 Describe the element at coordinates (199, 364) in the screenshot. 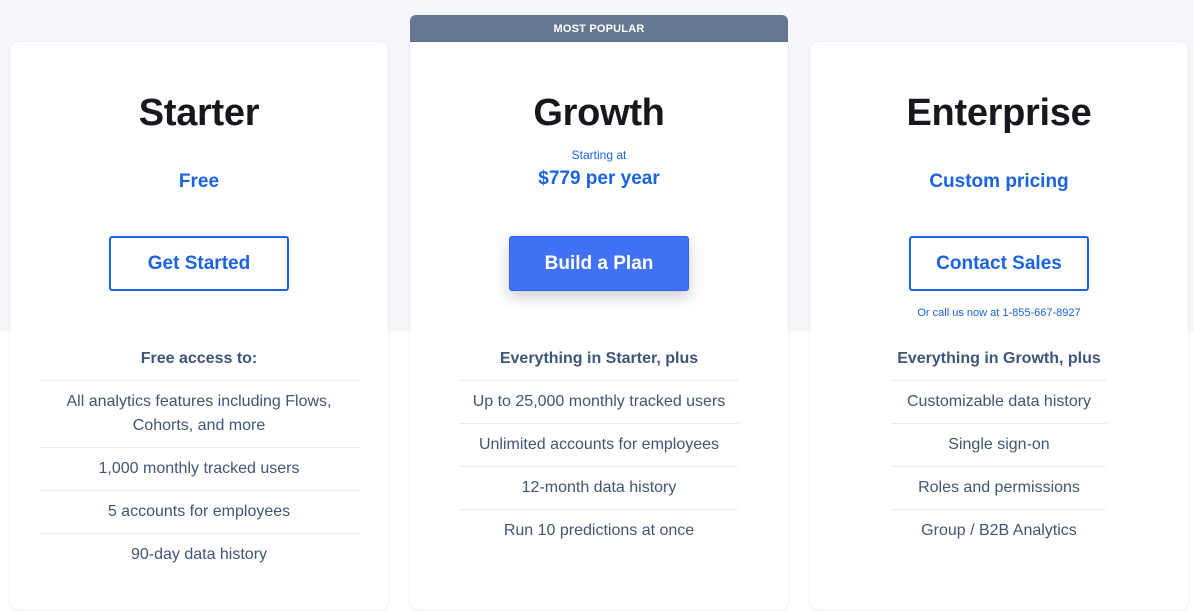

I see `features-heading: Free access to:` at that location.